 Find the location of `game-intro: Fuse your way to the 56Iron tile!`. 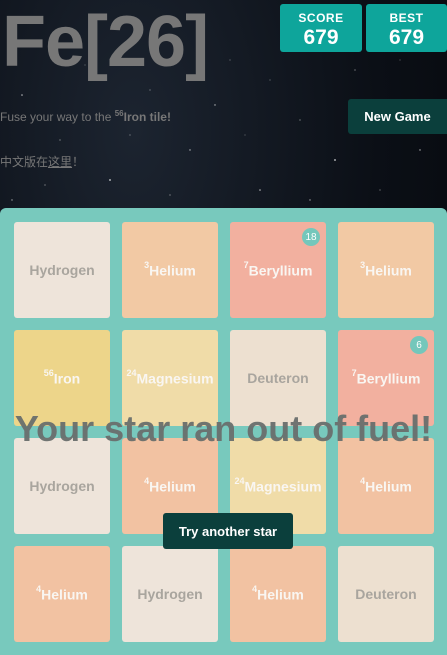

game-intro: Fuse your way to the 56Iron tile! is located at coordinates (85, 116).